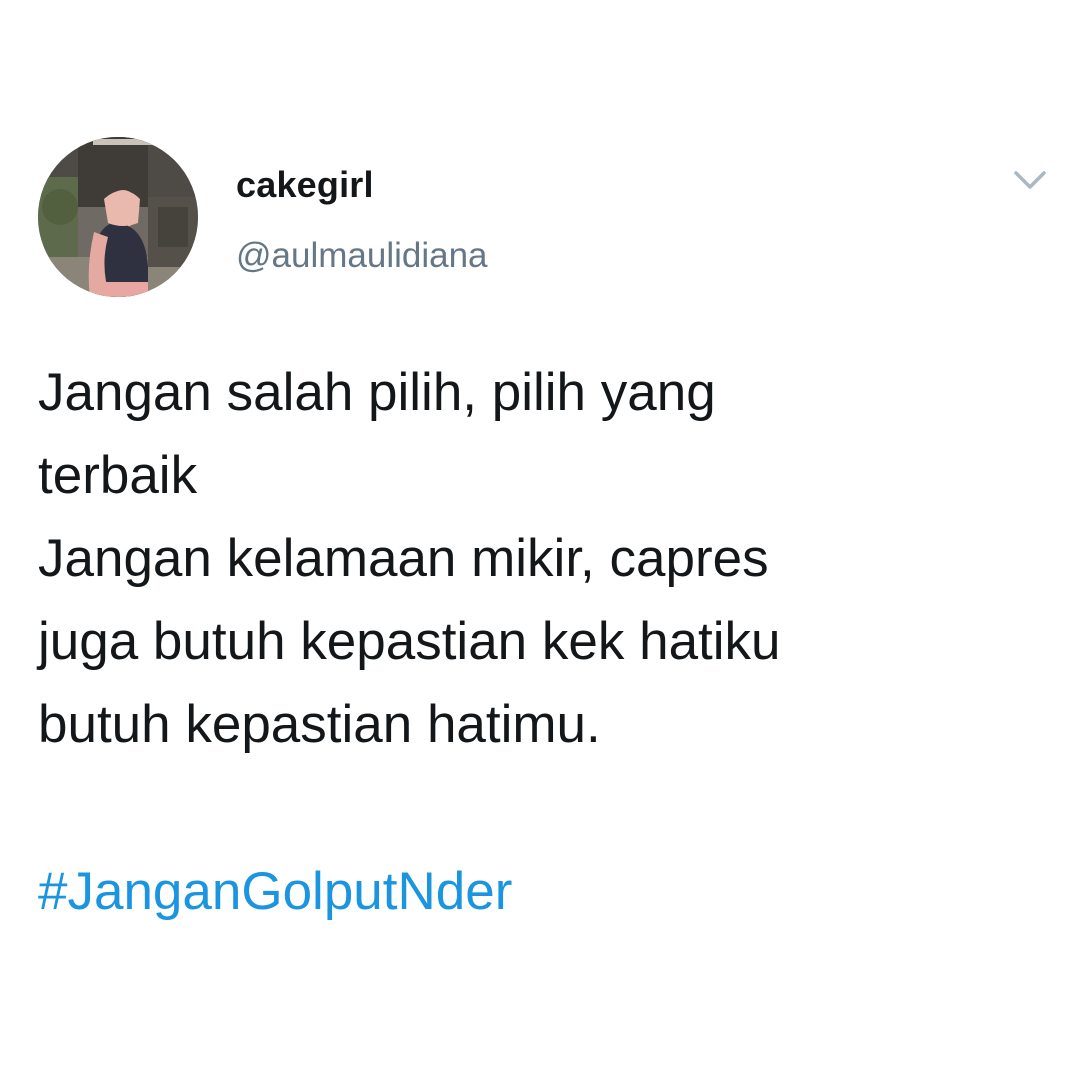 This screenshot has width=1080, height=1080. Describe the element at coordinates (275, 891) in the screenshot. I see `hashtag-link: #JanganGolputNder` at that location.